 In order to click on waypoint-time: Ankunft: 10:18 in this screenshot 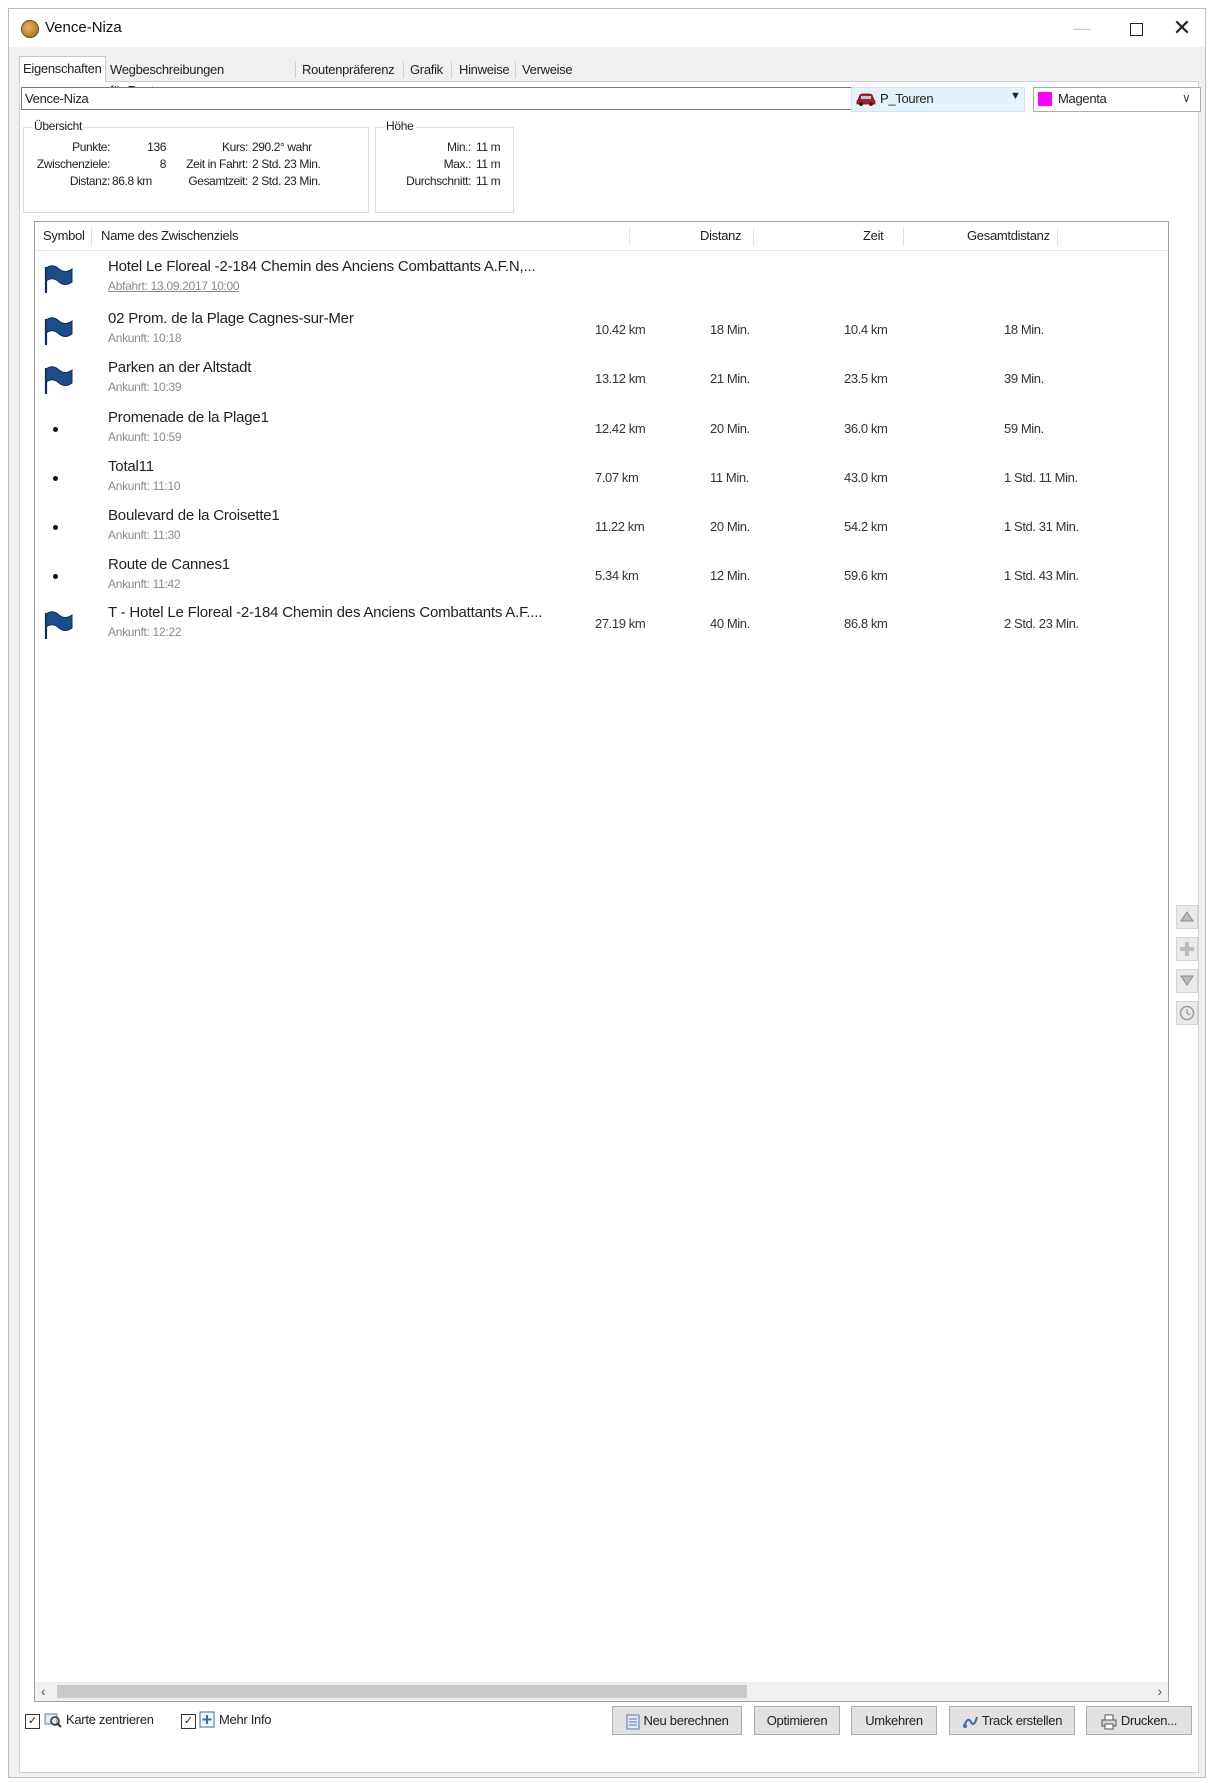, I will do `click(145, 338)`.